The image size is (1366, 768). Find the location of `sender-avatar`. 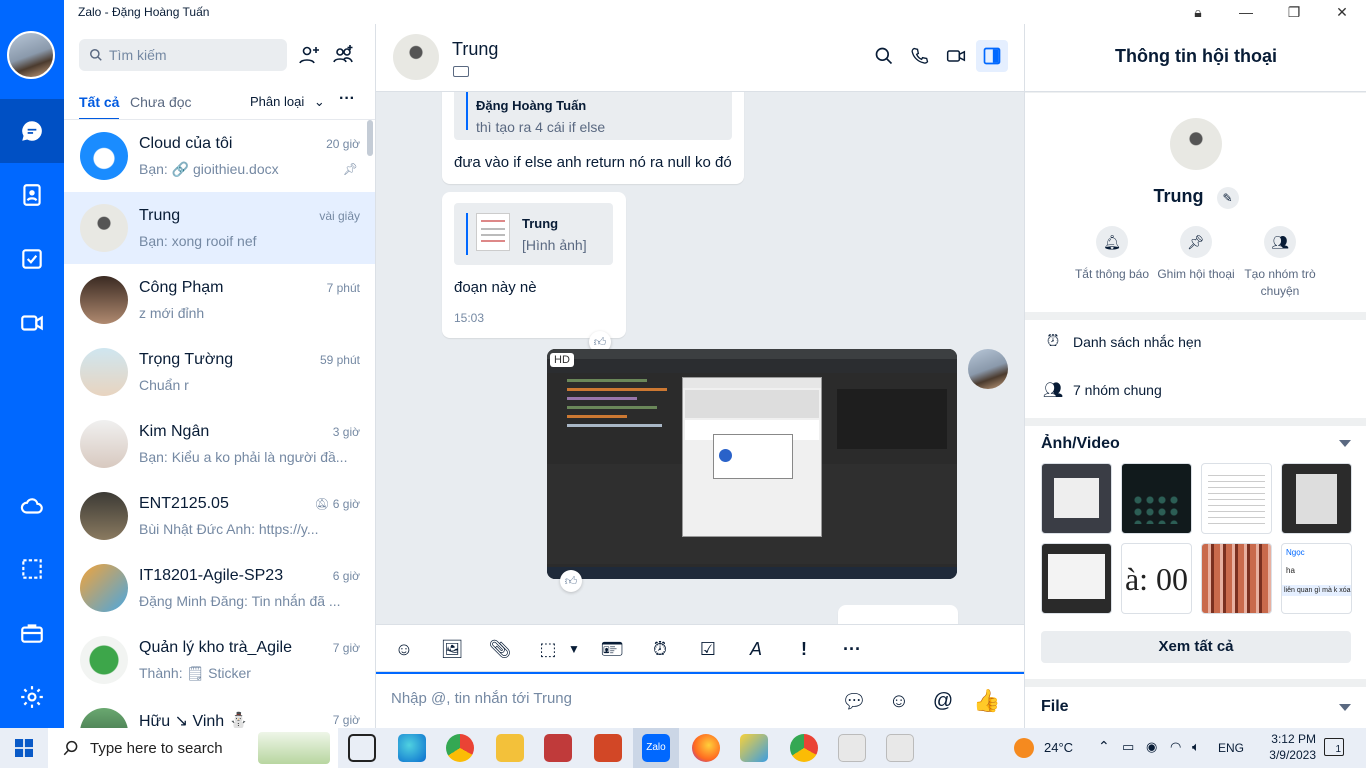

sender-avatar is located at coordinates (988, 369).